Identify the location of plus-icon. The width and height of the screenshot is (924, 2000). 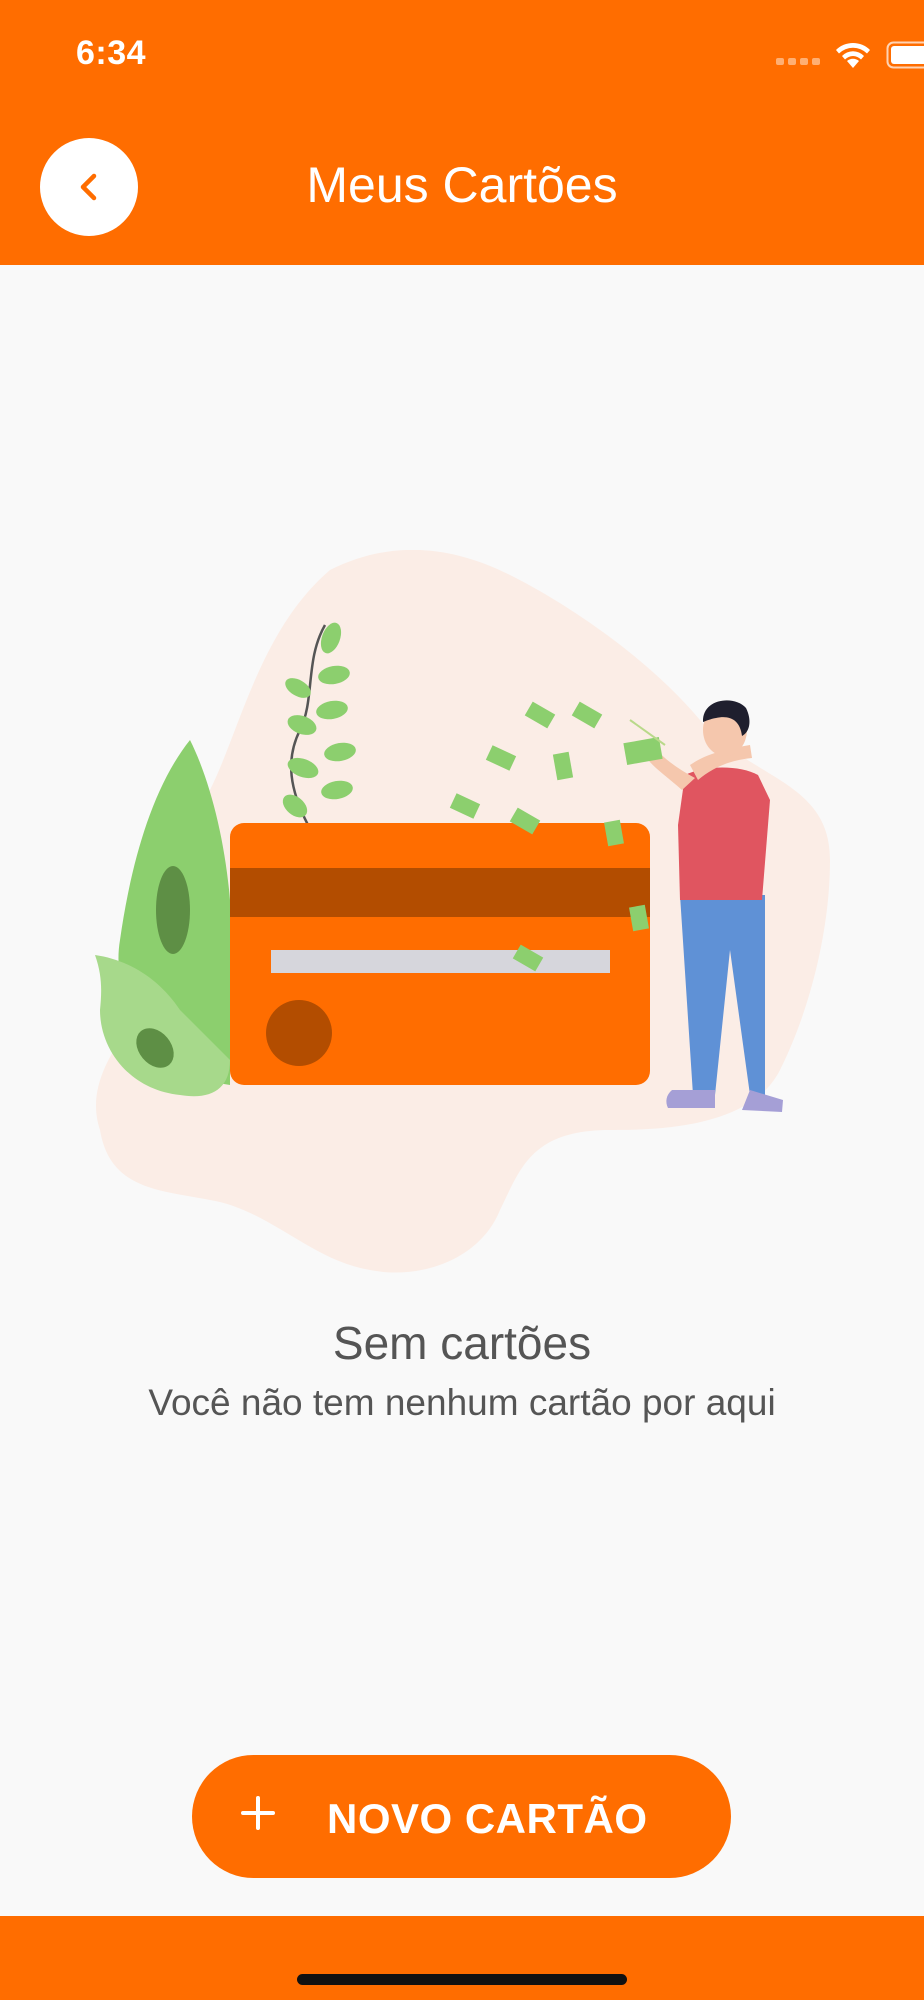
(258, 1813).